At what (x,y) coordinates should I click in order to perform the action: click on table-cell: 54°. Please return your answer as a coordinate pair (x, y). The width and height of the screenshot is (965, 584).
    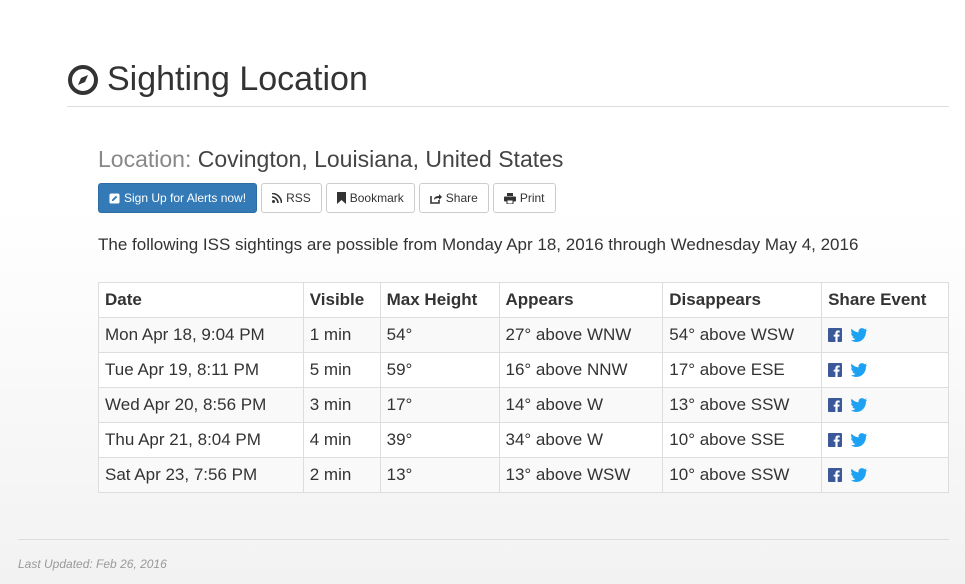
    Looking at the image, I should click on (439, 335).